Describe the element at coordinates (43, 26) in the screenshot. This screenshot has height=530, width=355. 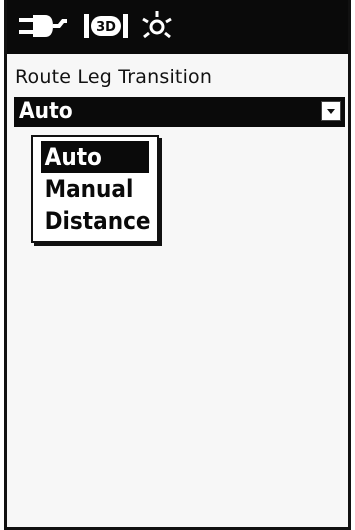
I see `power-plug-icon` at that location.